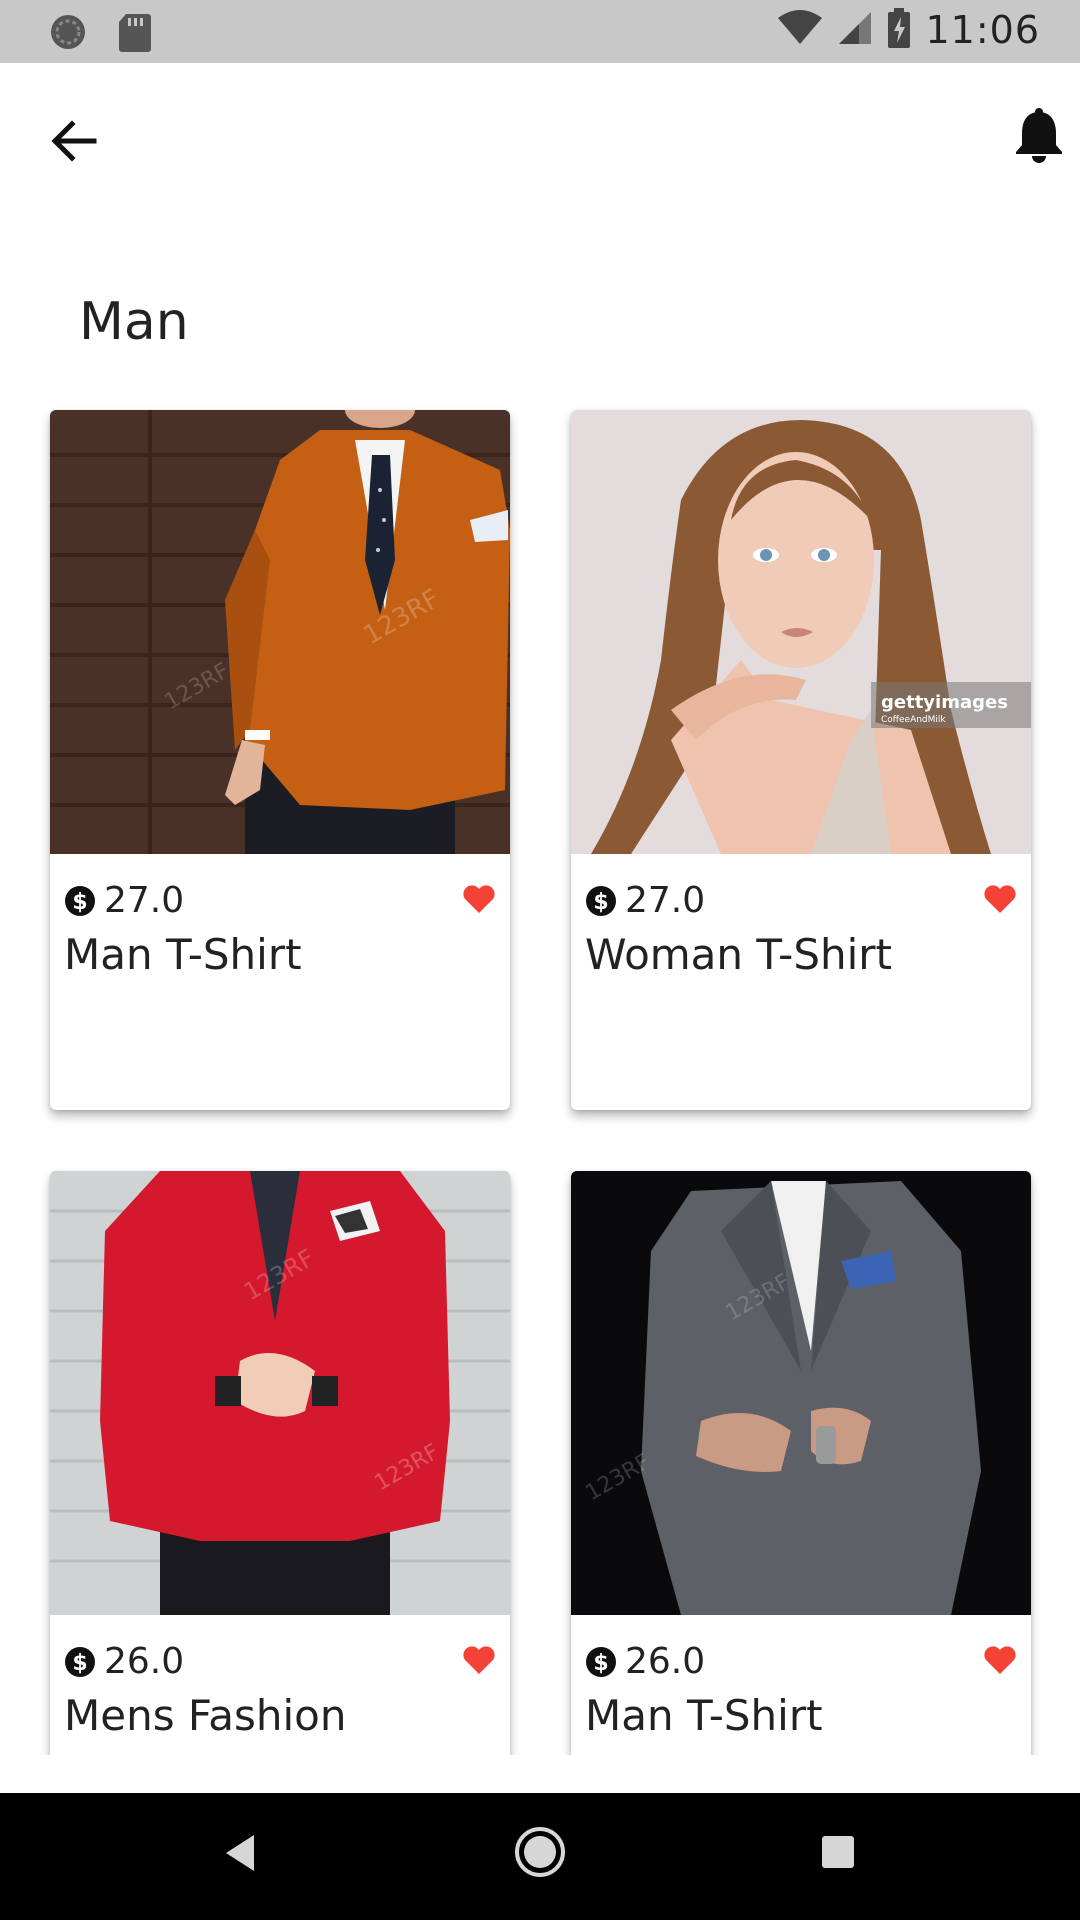 This screenshot has width=1080, height=1920. Describe the element at coordinates (944, 702) in the screenshot. I see `svg-text: gettyimages` at that location.